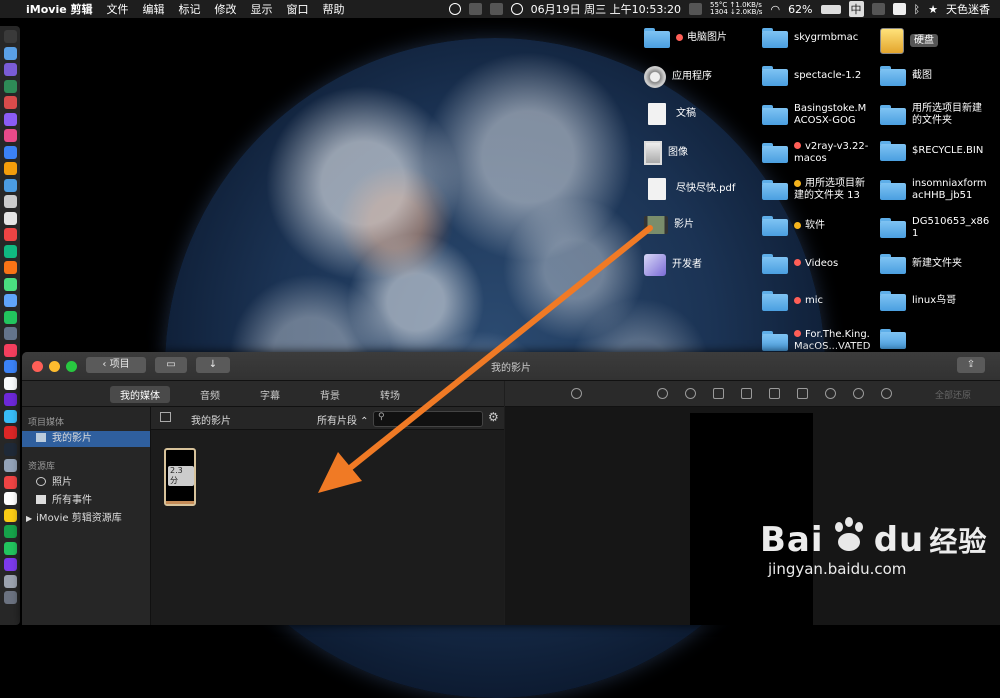 The height and width of the screenshot is (698, 1000). I want to click on desktop-item: 应用程序, so click(678, 76).